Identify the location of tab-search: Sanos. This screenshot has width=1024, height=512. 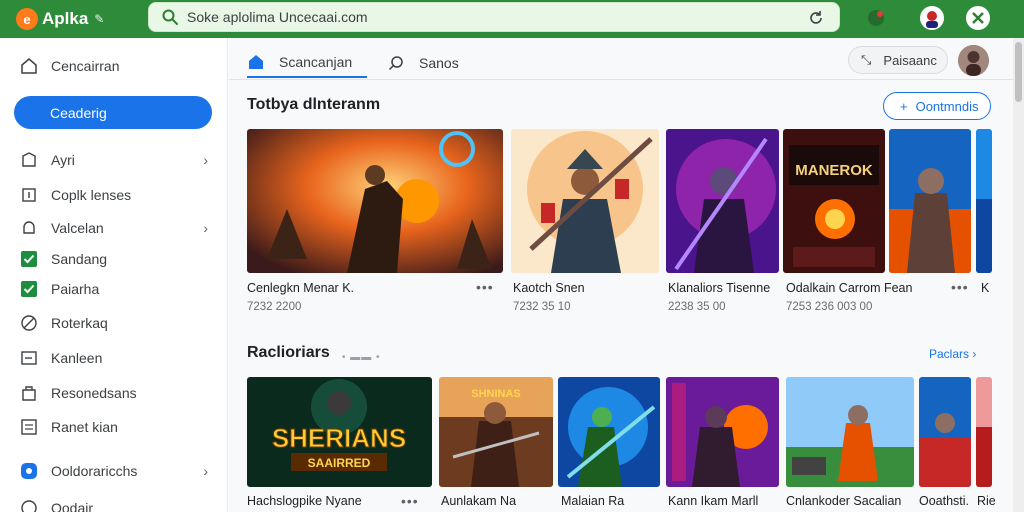
(437, 63).